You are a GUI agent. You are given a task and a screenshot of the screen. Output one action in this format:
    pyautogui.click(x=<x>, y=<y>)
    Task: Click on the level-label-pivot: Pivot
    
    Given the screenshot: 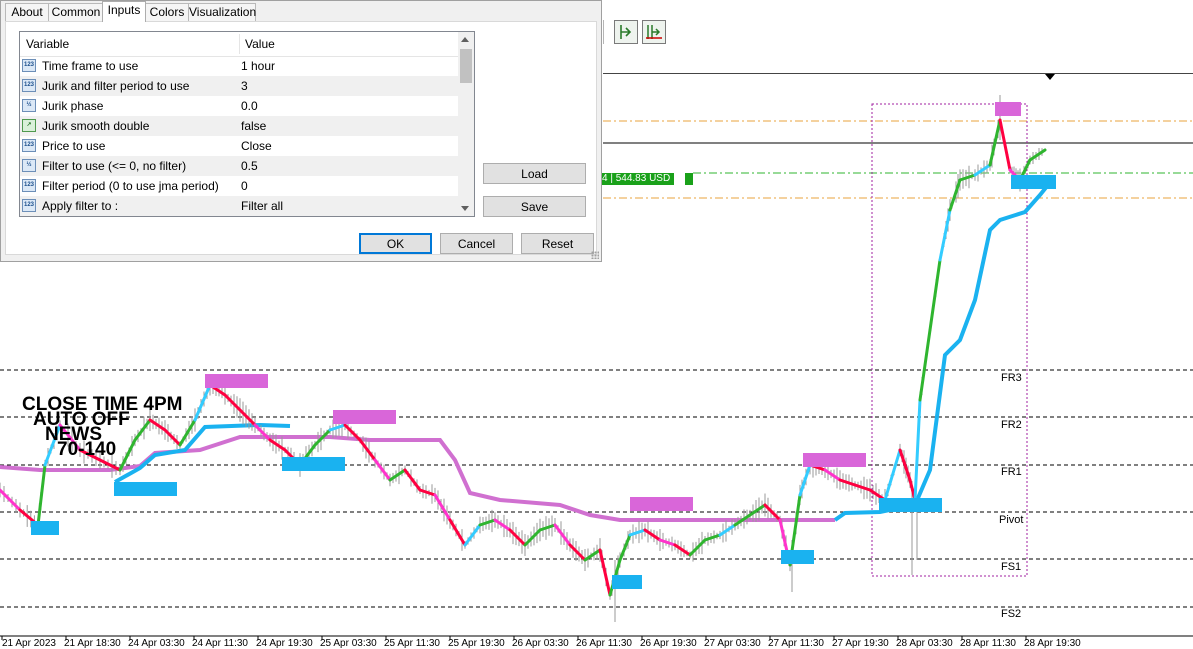 What is the action you would take?
    pyautogui.click(x=1011, y=520)
    